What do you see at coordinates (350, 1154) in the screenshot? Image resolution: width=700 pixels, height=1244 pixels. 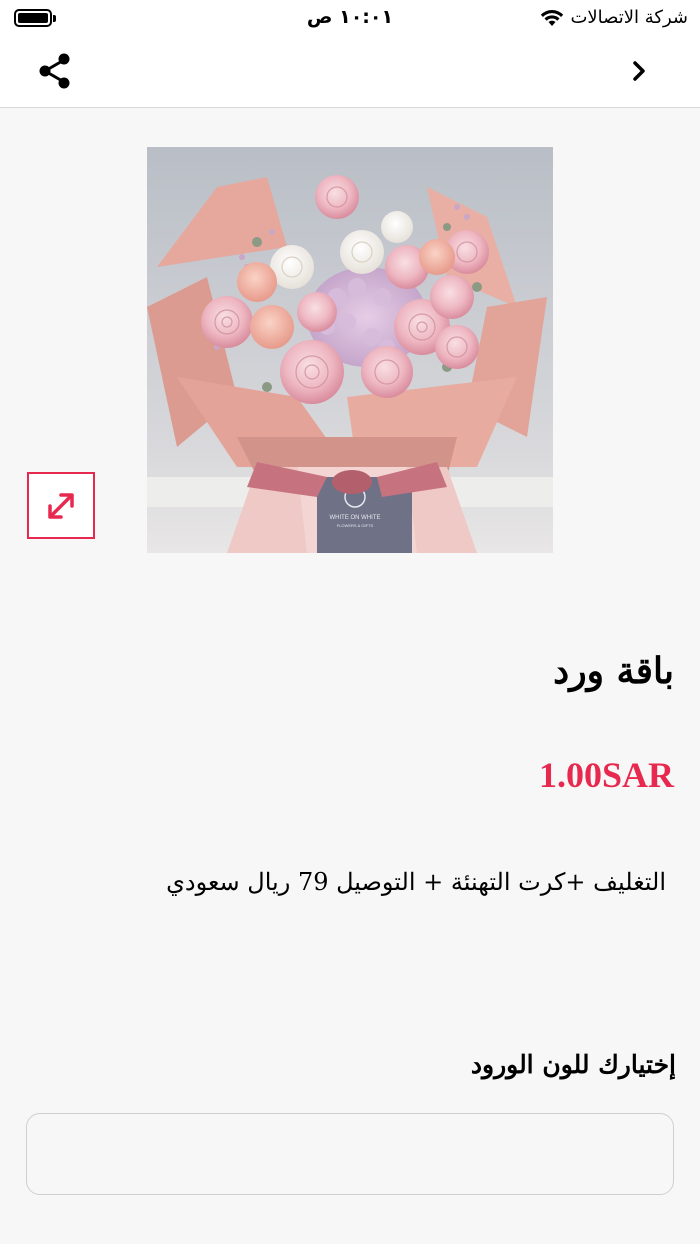 I see `flower-color-input` at bounding box center [350, 1154].